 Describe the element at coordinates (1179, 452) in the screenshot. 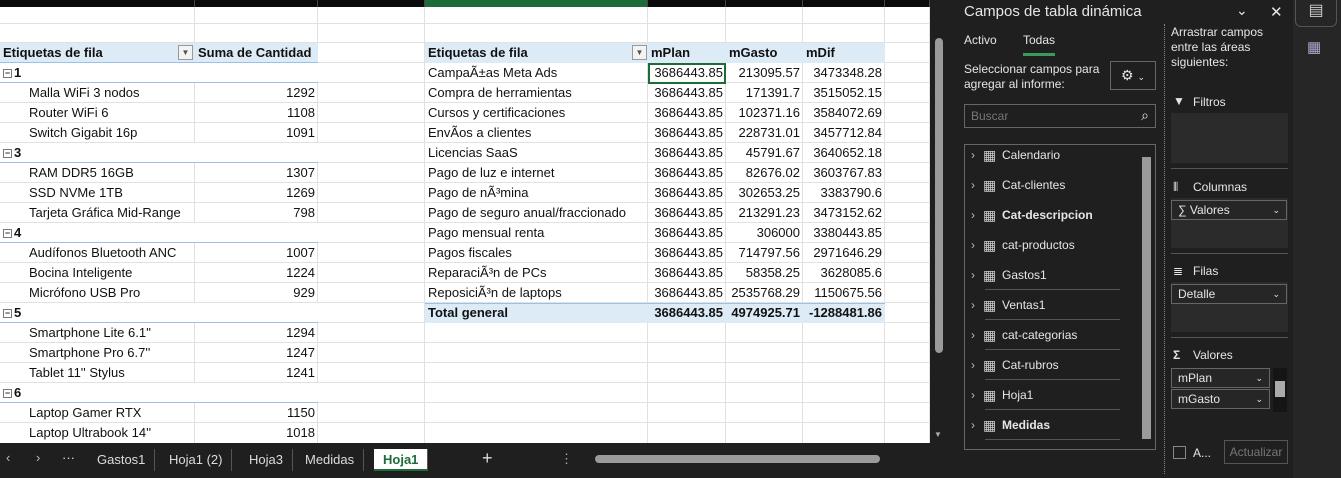

I see `defer-update-checkbox` at that location.